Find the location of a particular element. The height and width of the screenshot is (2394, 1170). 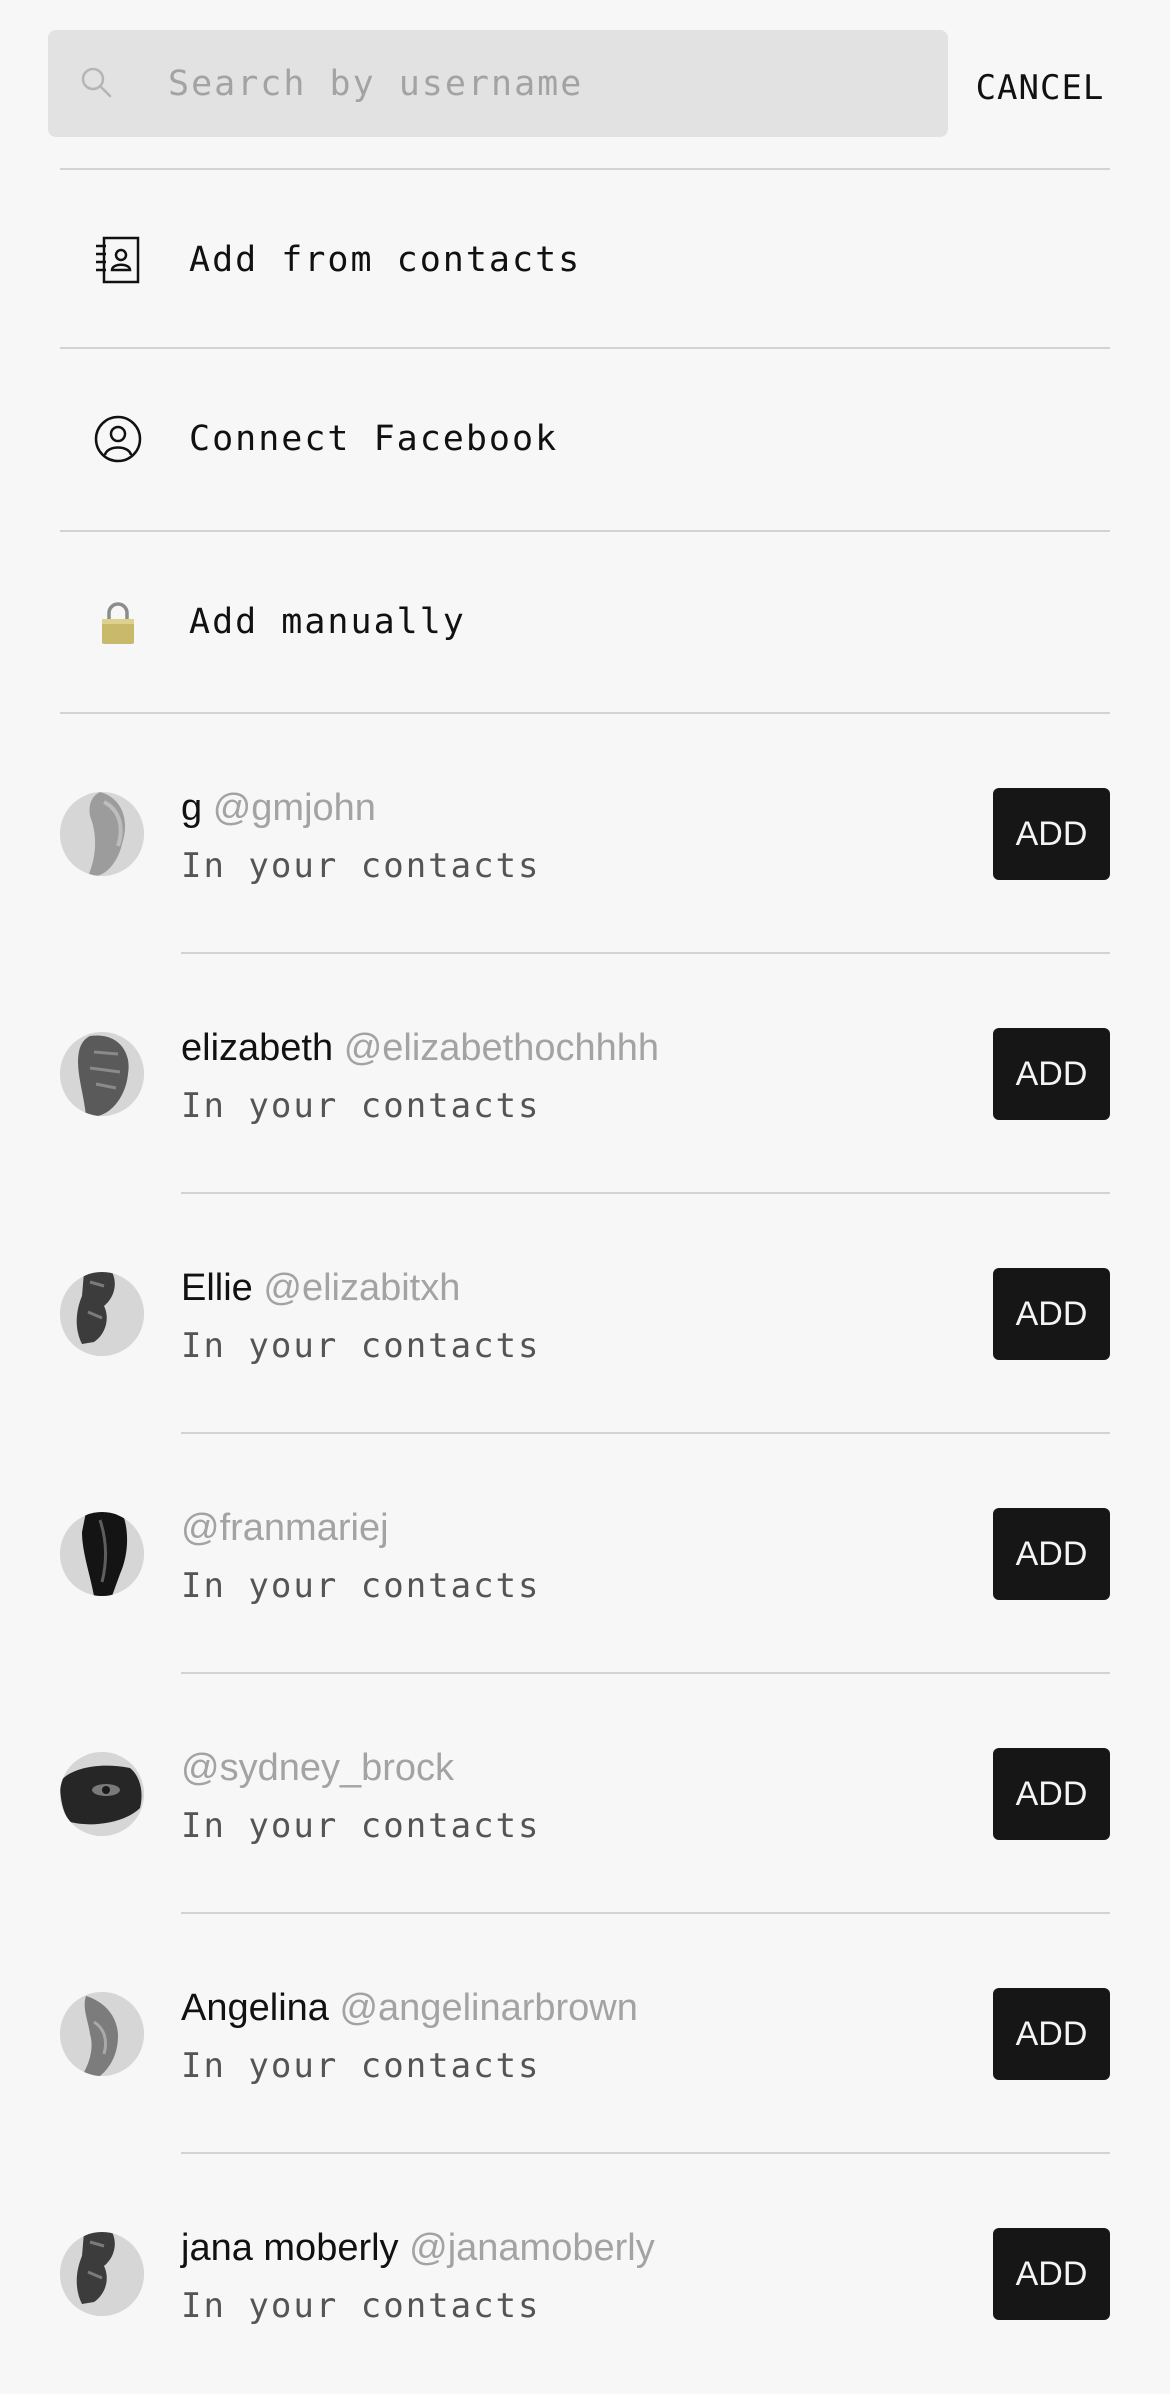

add-manually-button: Add manually is located at coordinates (585, 622).